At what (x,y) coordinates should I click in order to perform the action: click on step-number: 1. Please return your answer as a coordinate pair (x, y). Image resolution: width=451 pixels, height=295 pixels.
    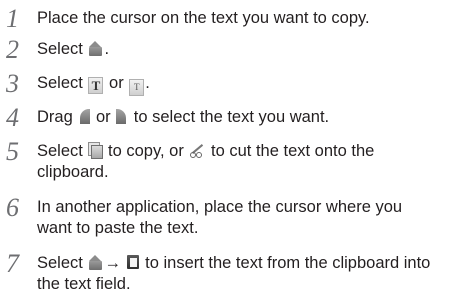
    Looking at the image, I should click on (12, 18).